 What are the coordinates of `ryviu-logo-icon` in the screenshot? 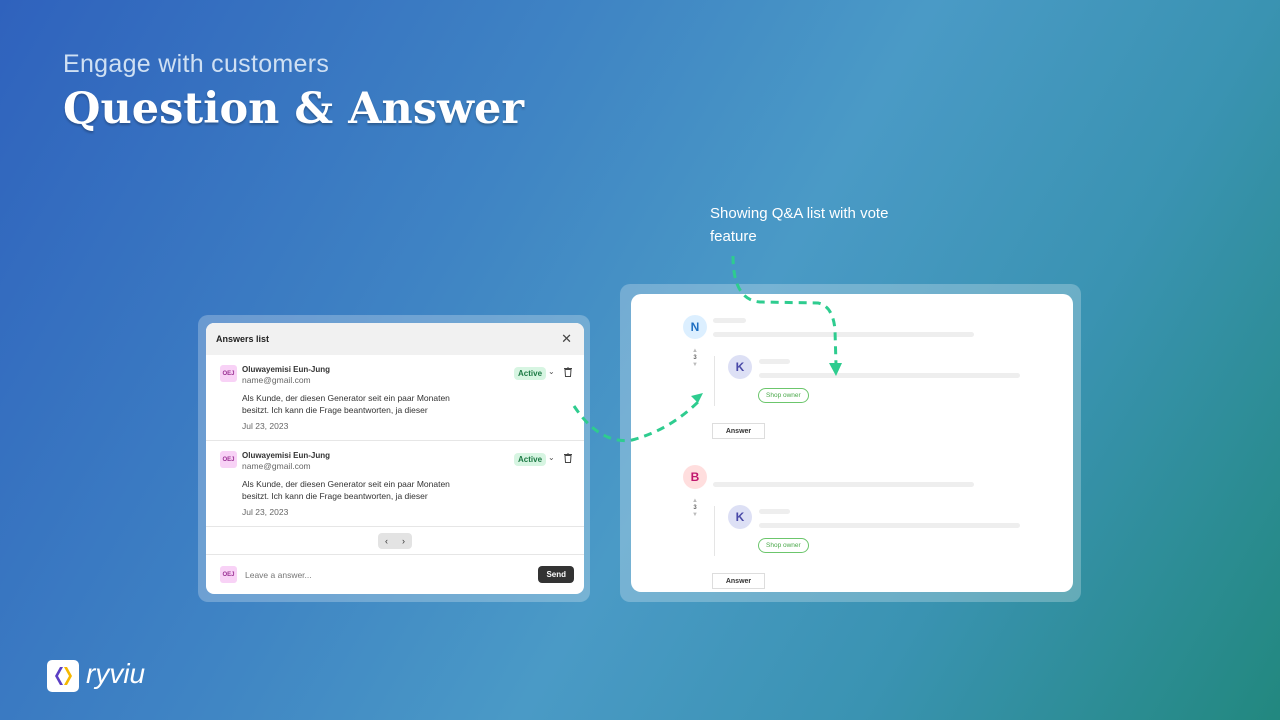 It's located at (63, 676).